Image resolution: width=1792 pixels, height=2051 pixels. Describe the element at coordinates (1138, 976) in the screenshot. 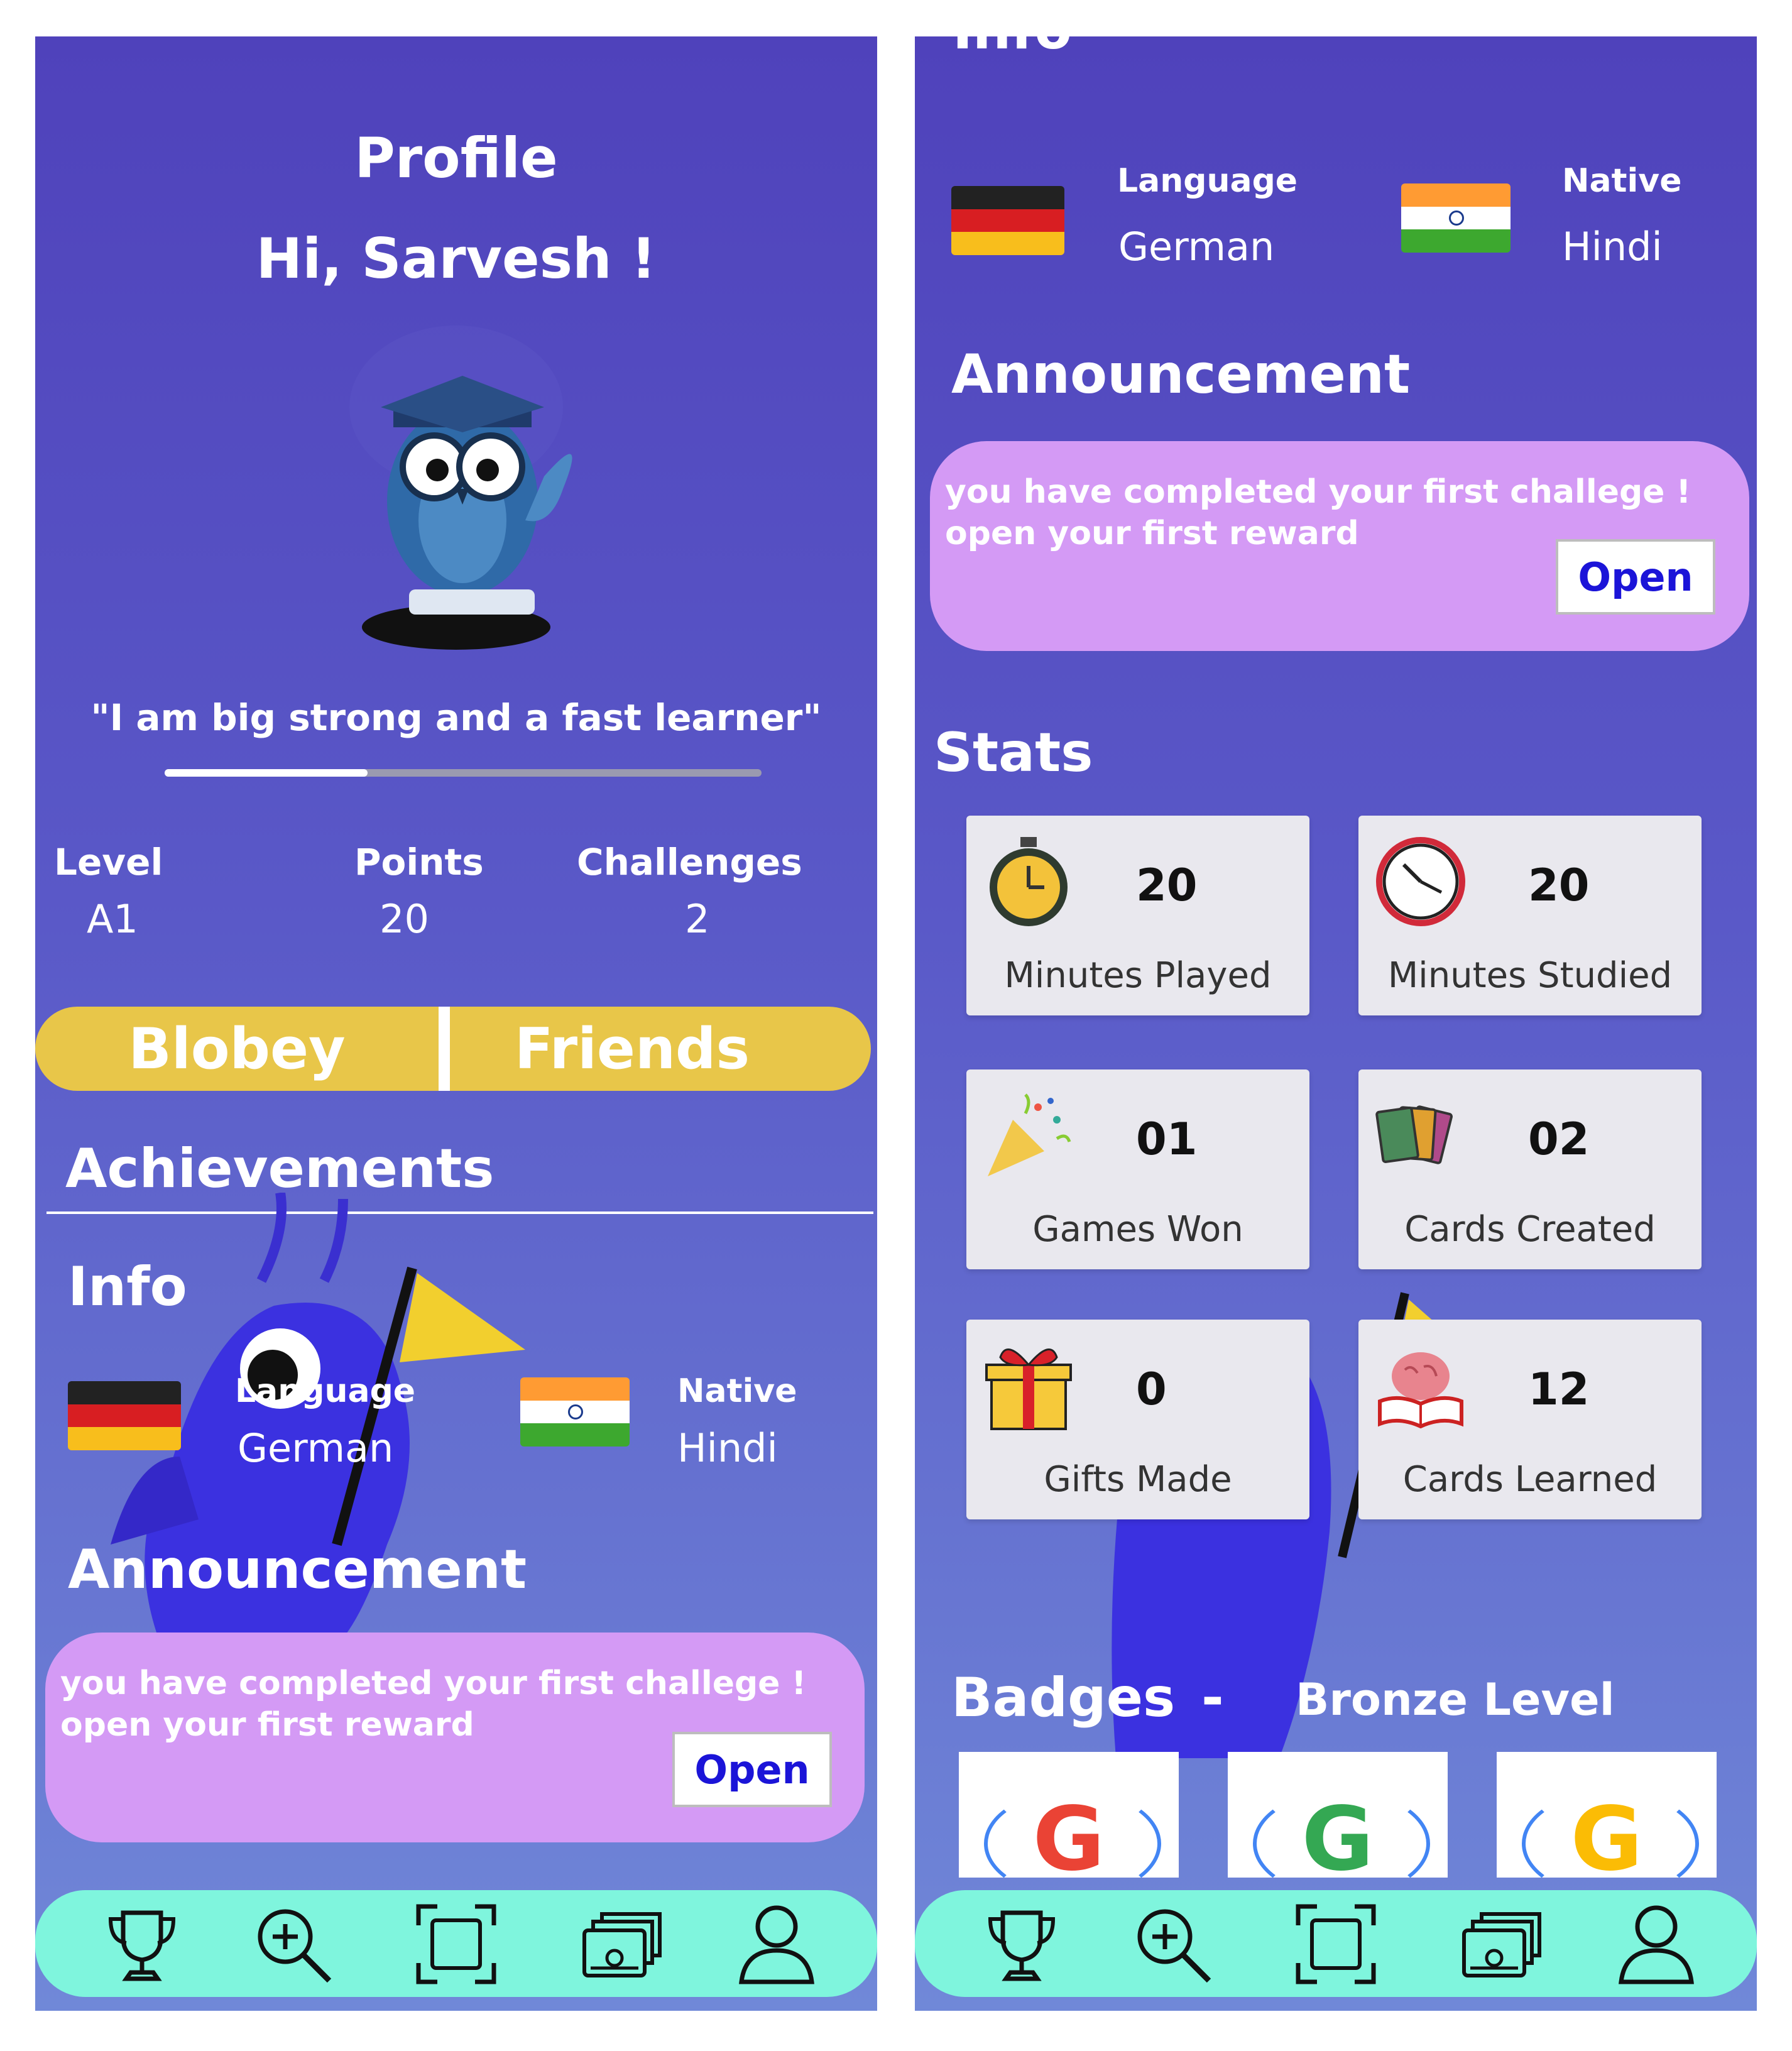

I see `stat-label: Minutes Played` at that location.